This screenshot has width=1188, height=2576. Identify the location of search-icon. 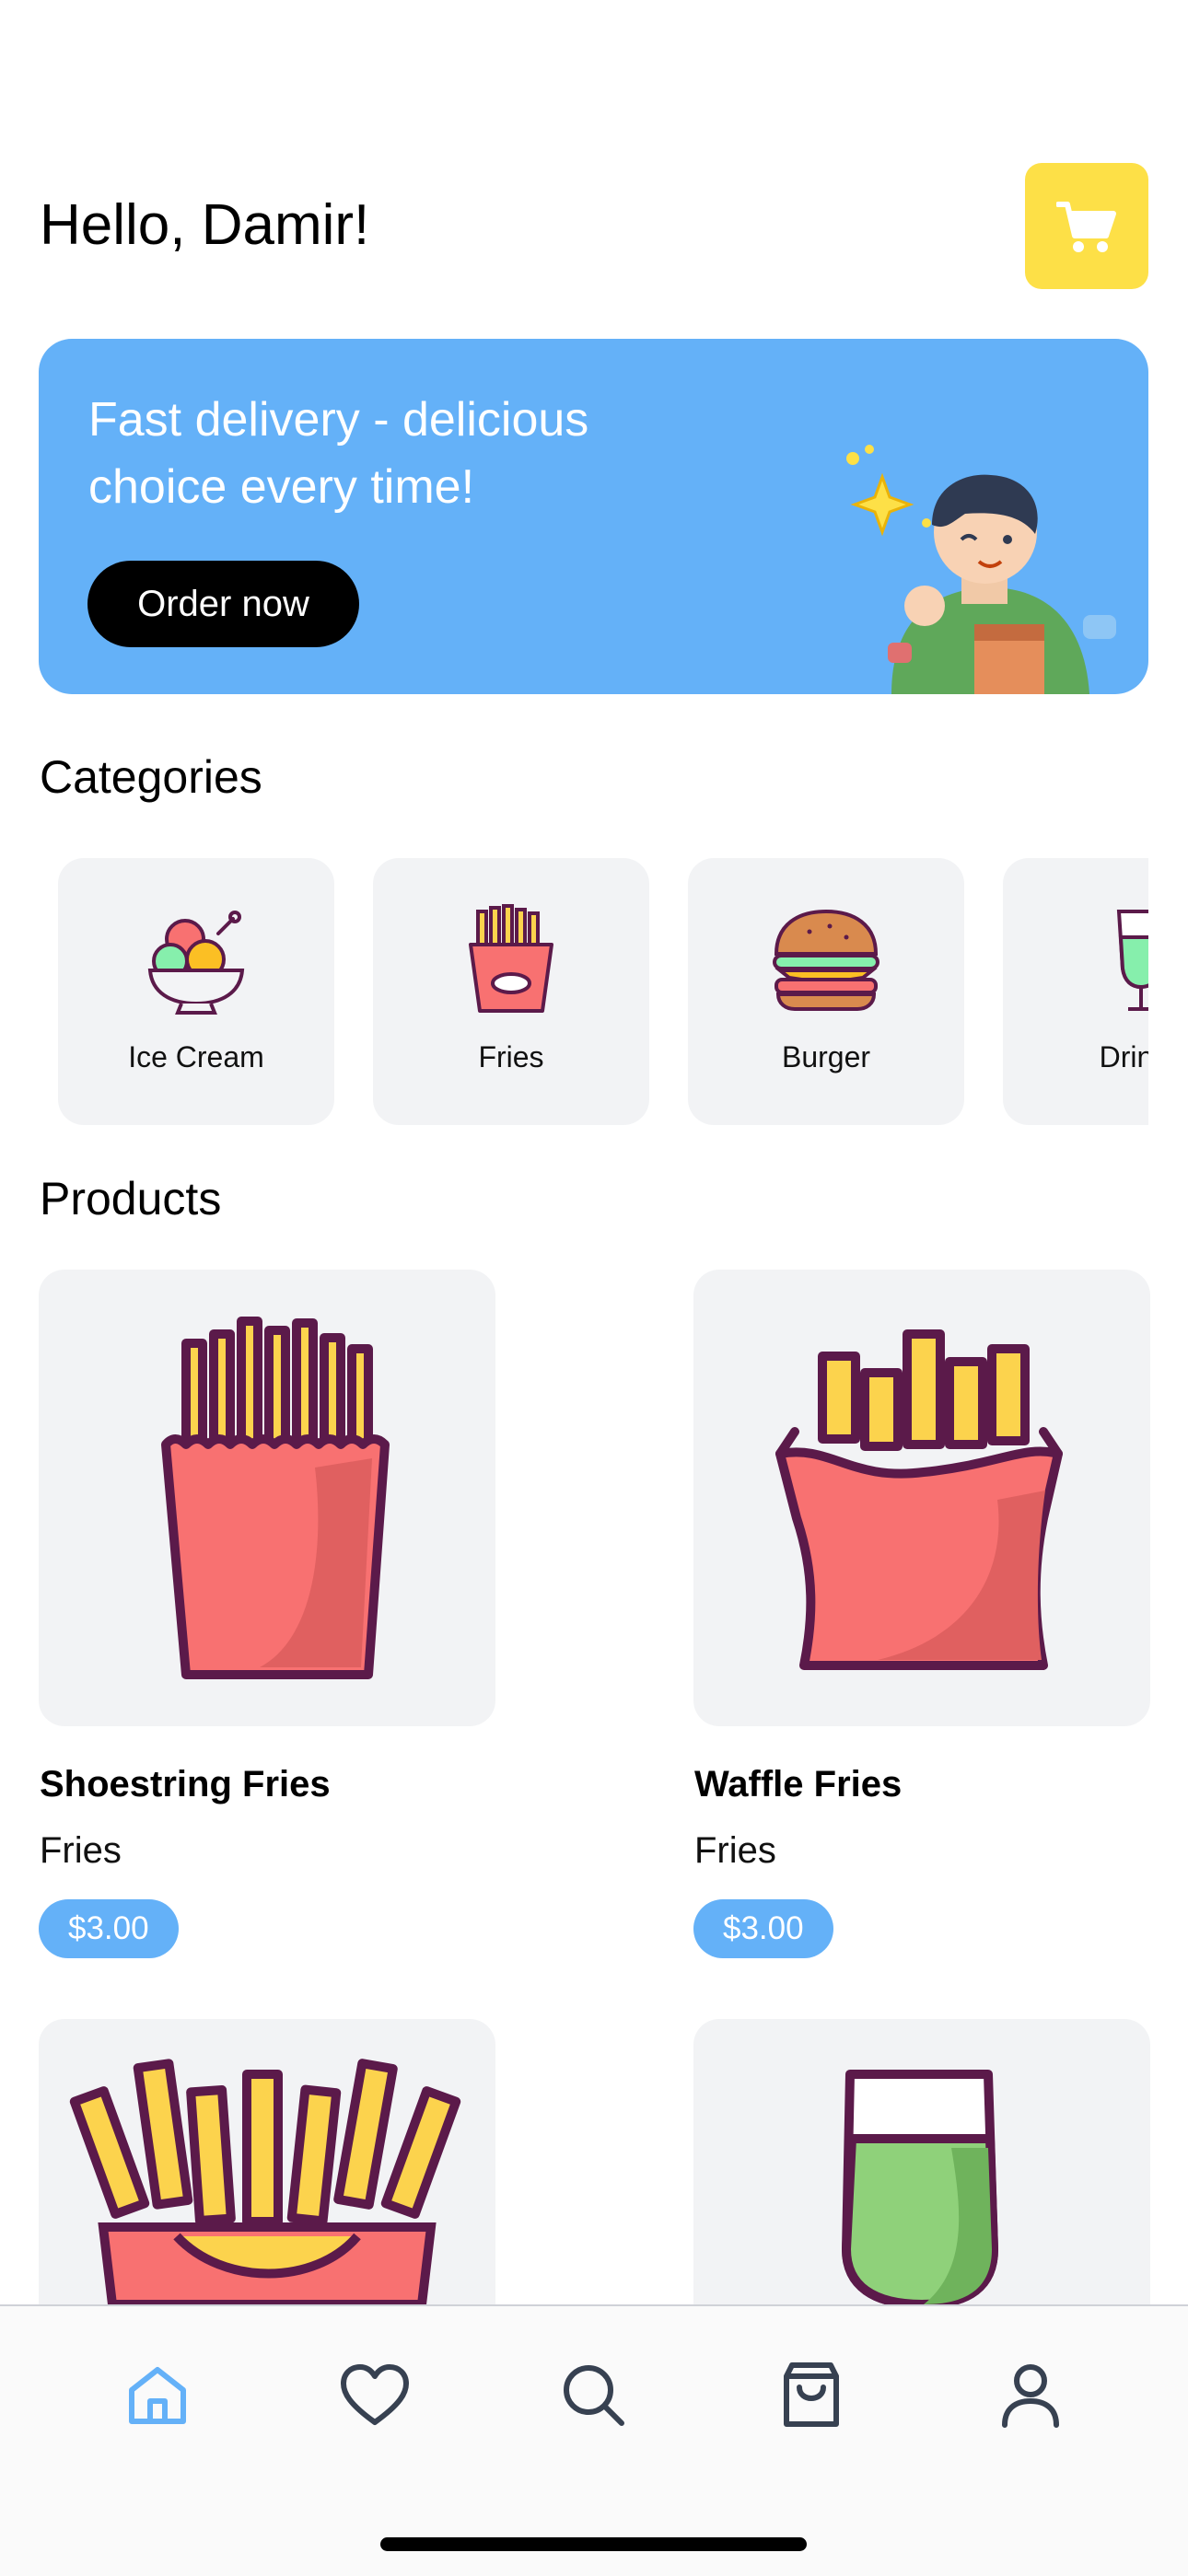
(594, 2395).